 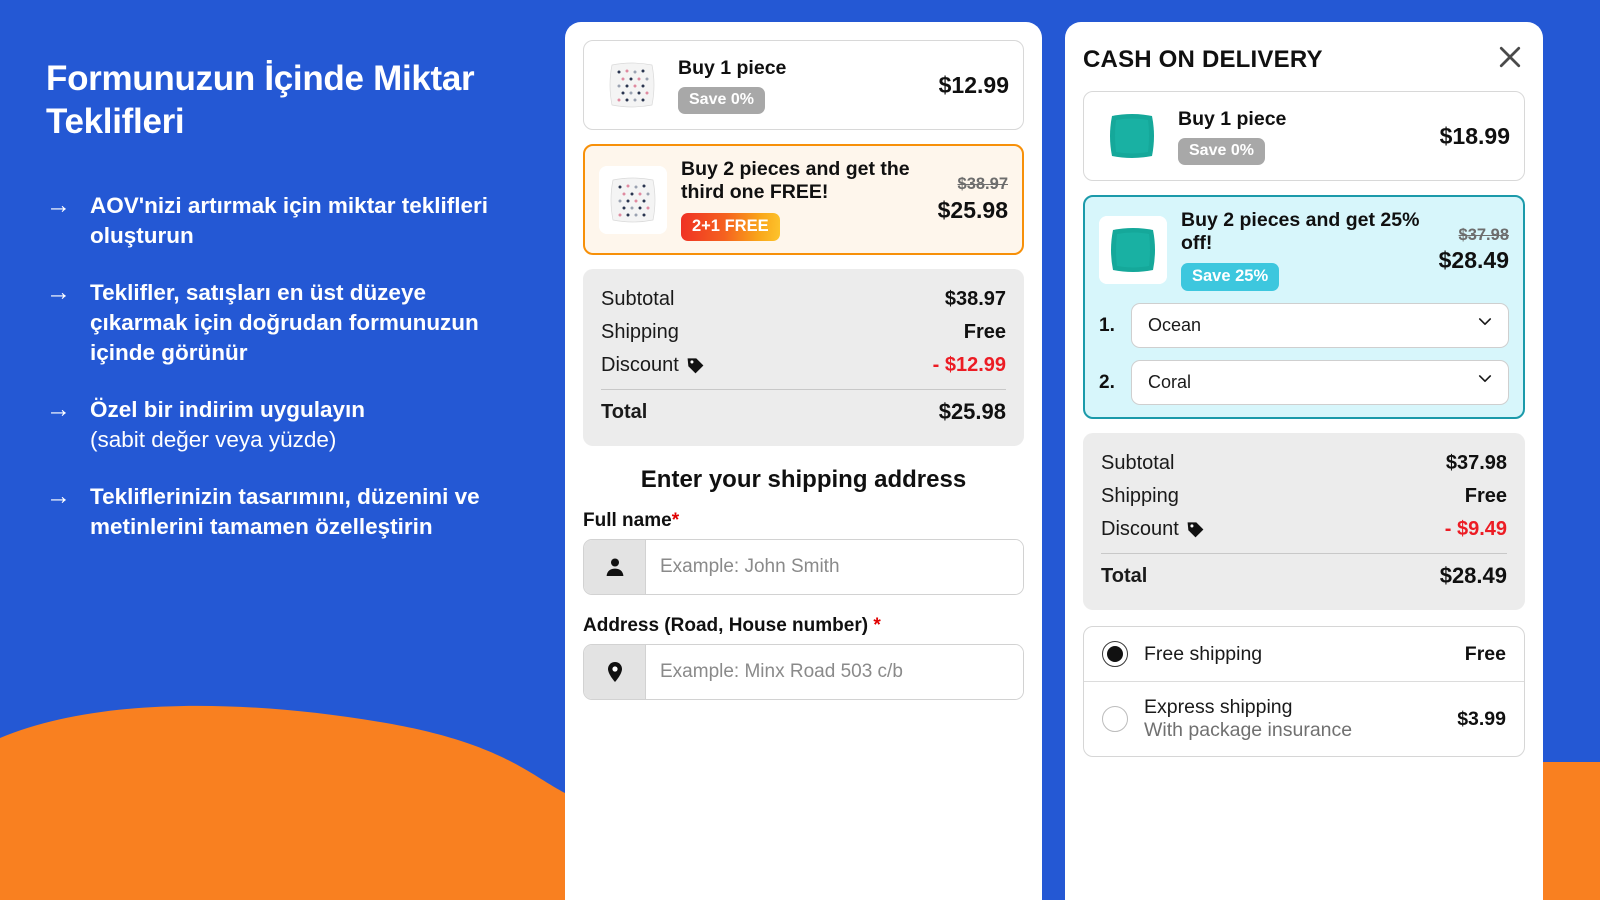 I want to click on price-original: $38.97, so click(x=982, y=184).